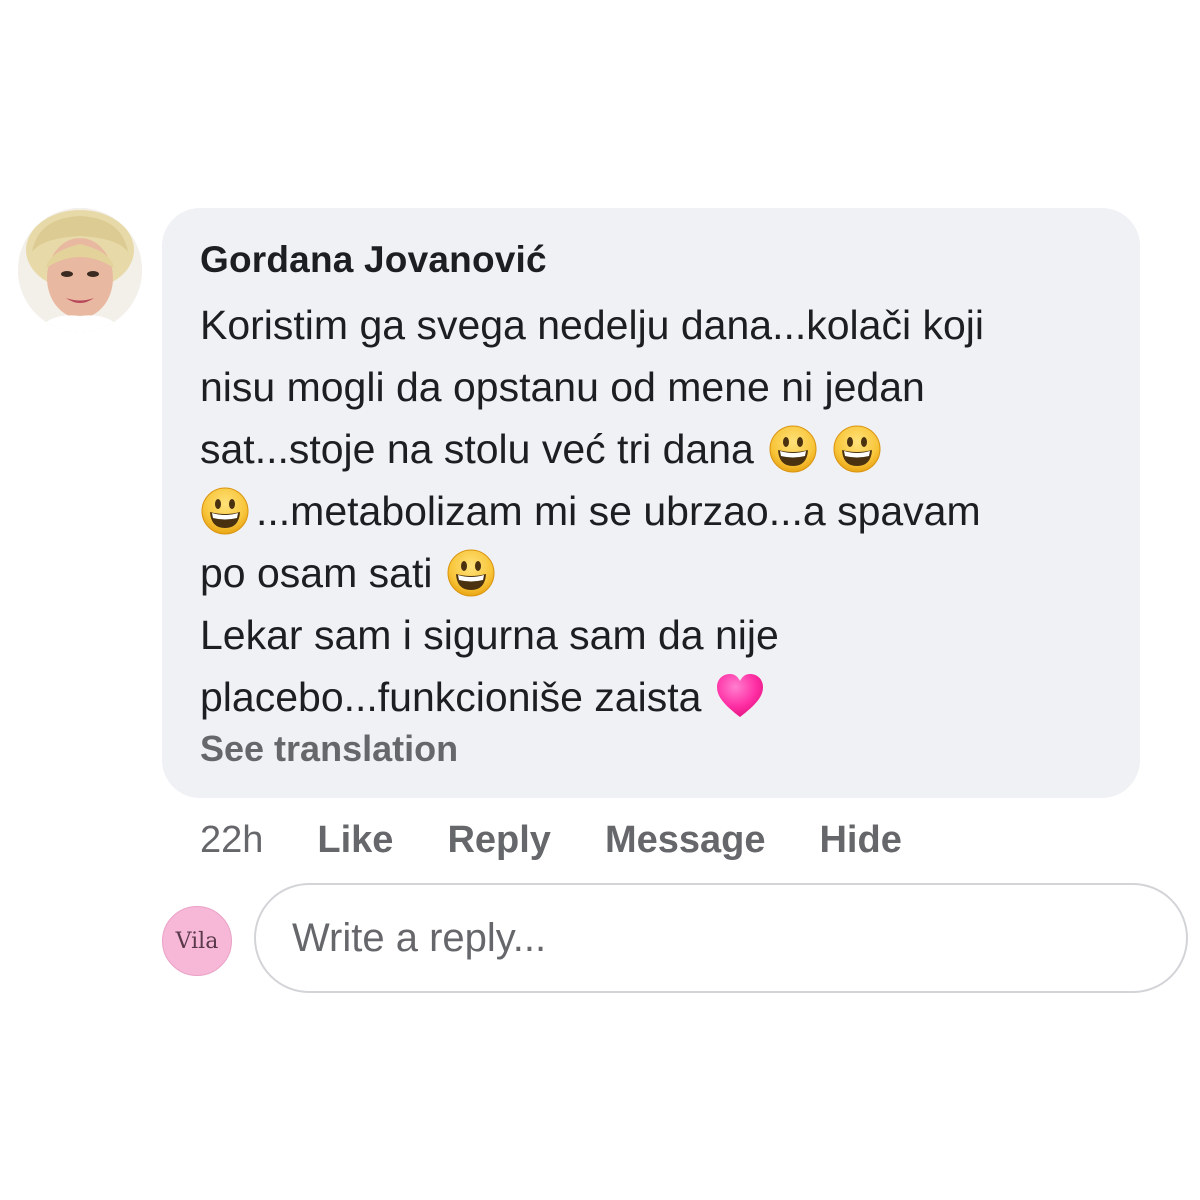 The image size is (1200, 1200). What do you see at coordinates (477, 449) in the screenshot?
I see `comment-text: sat...stoje na stolu već tri dana` at bounding box center [477, 449].